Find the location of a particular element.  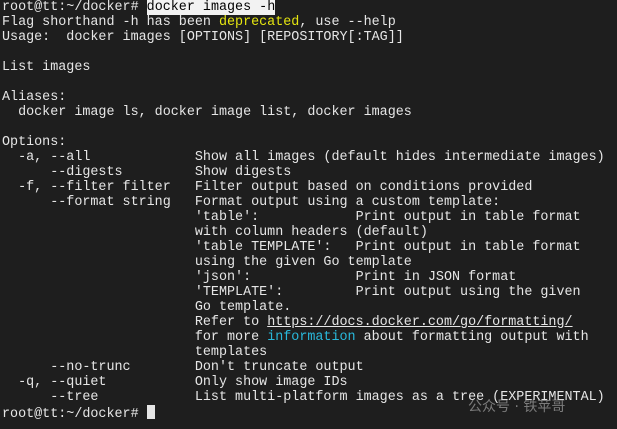

docs-link: https://docs.docker.com/go/formatting/ is located at coordinates (419, 322).